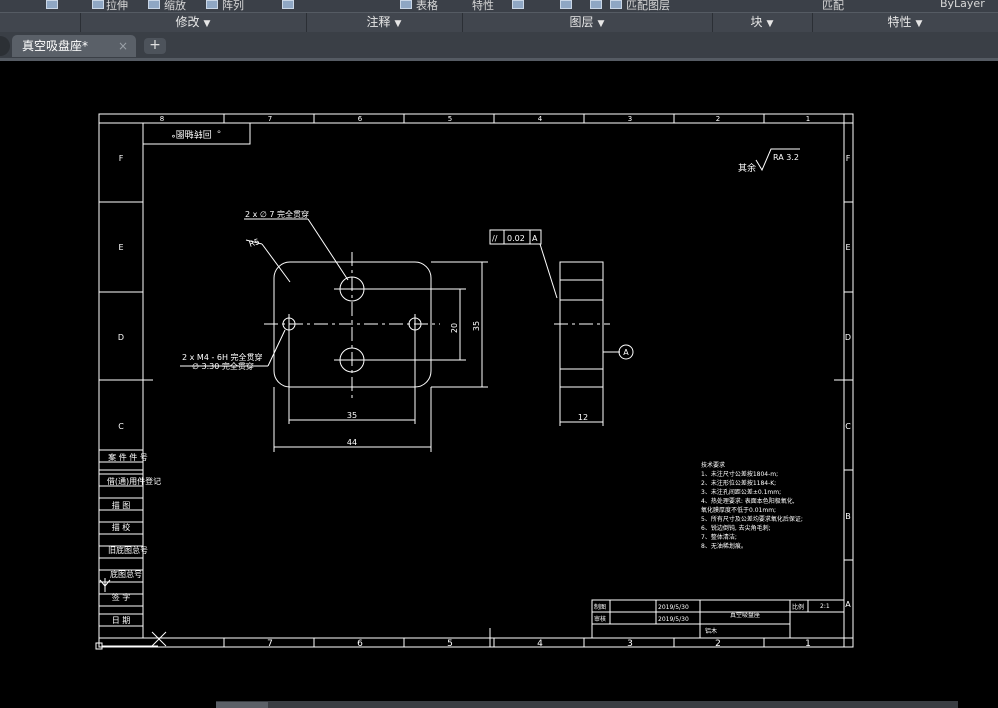 This screenshot has width=998, height=708. Describe the element at coordinates (254, 243) in the screenshot. I see `radius-label: R5` at that location.